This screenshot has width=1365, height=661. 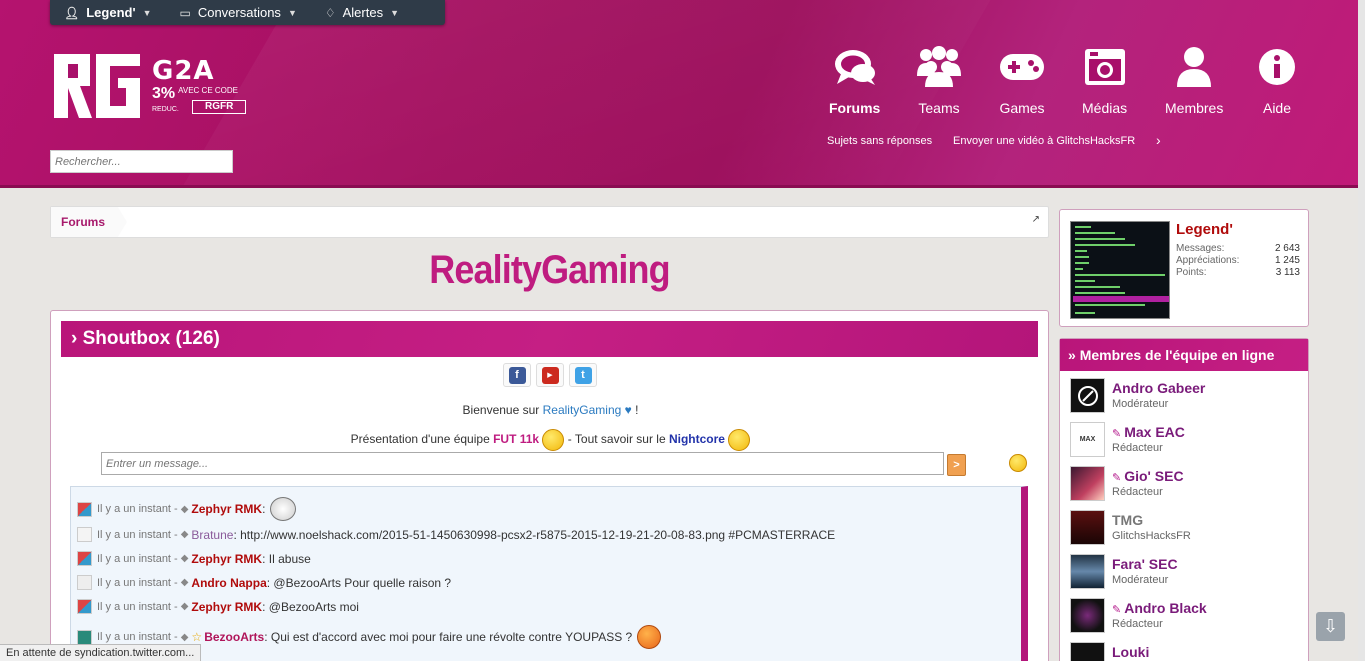 What do you see at coordinates (1105, 67) in the screenshot?
I see `camera-icon` at bounding box center [1105, 67].